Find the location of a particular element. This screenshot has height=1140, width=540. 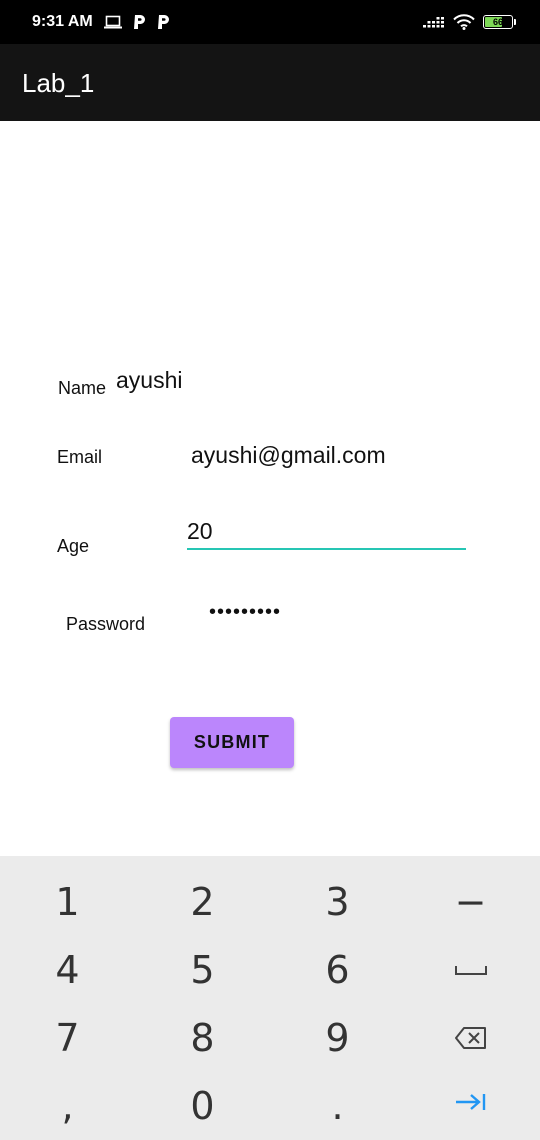

password-field: ••••••••• is located at coordinates (245, 612).